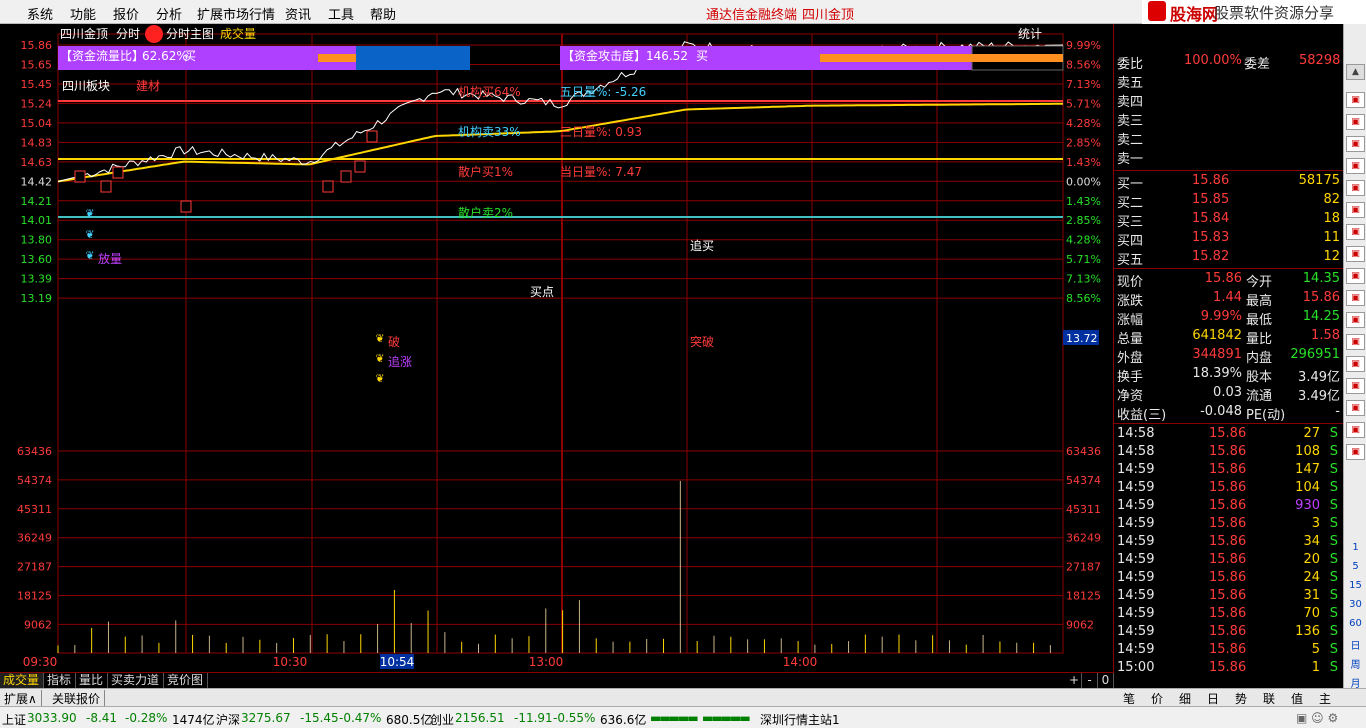 The width and height of the screenshot is (1366, 728). What do you see at coordinates (186, 681) in the screenshot?
I see `indicator-tab: 竞价图` at bounding box center [186, 681].